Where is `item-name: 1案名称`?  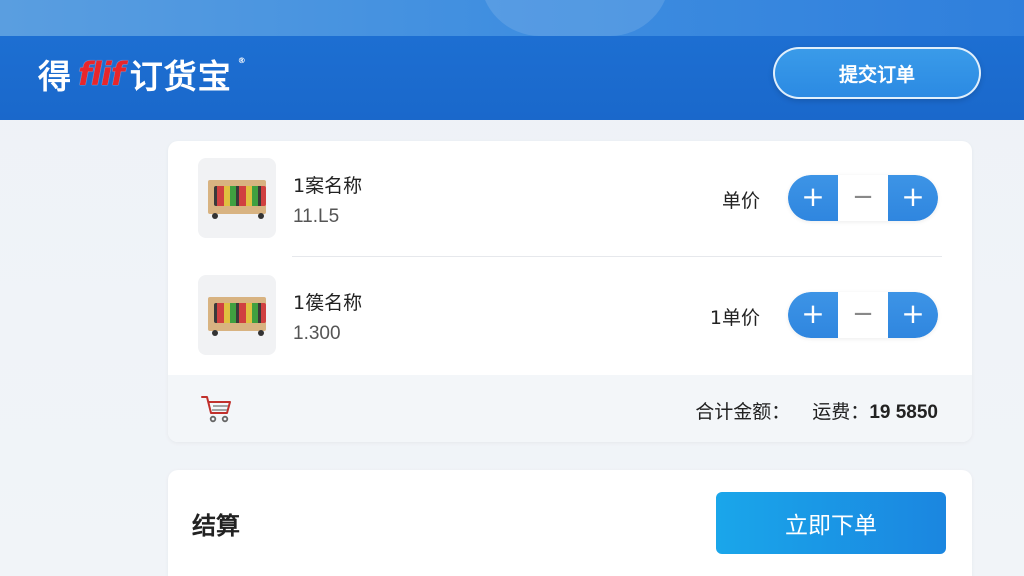
item-name: 1案名称 is located at coordinates (328, 186).